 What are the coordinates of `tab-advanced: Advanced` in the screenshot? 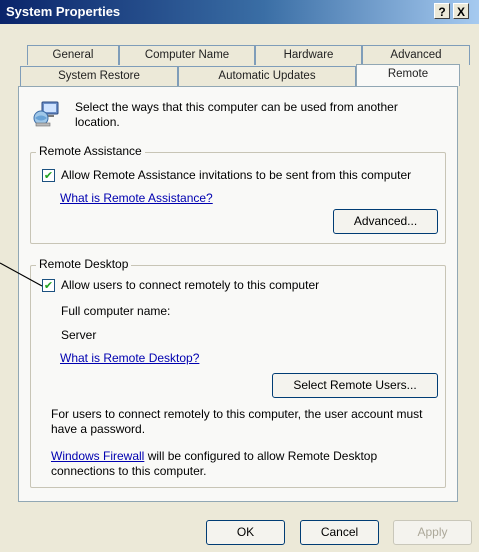 It's located at (416, 55).